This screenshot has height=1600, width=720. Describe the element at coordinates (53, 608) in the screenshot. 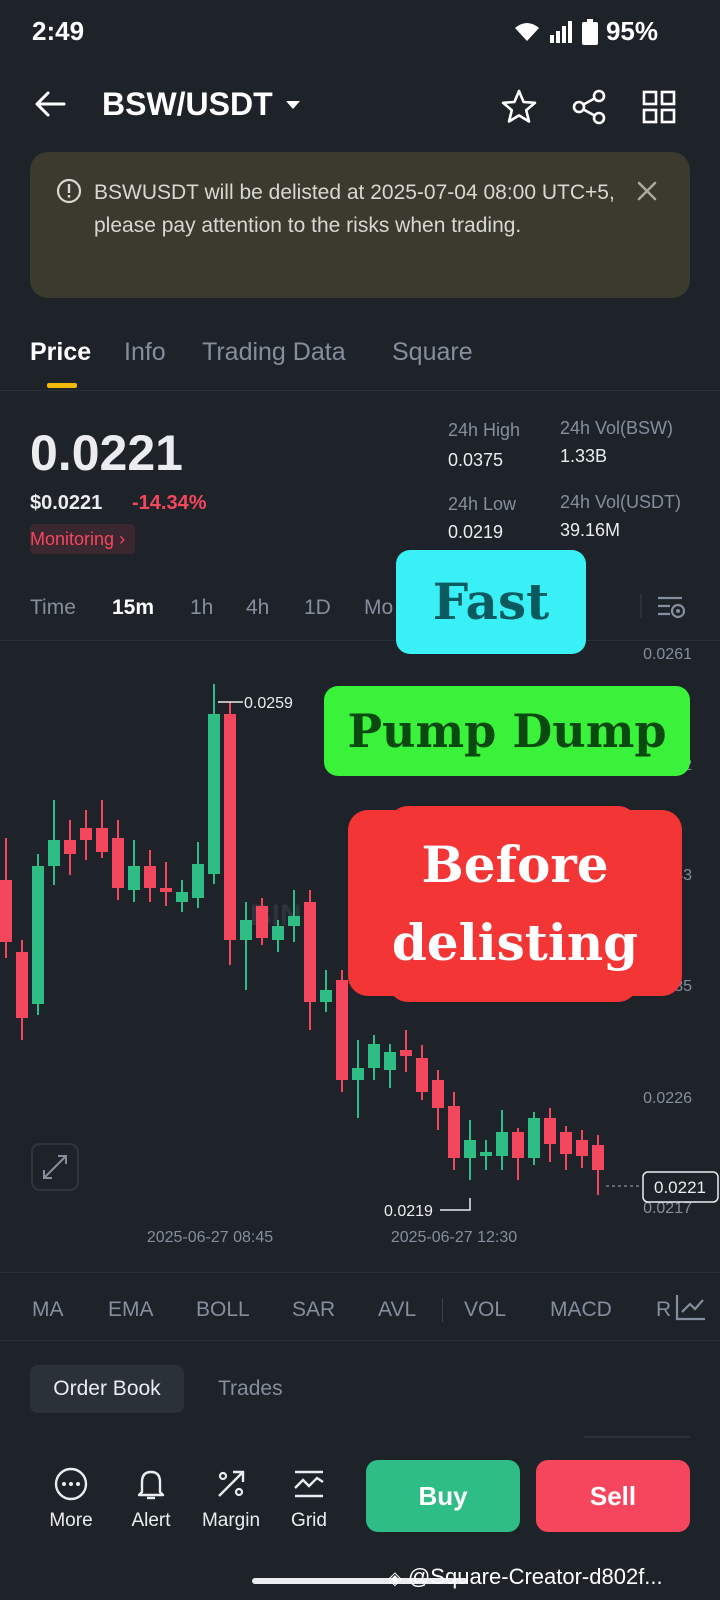

I see `tf-time: Time` at that location.